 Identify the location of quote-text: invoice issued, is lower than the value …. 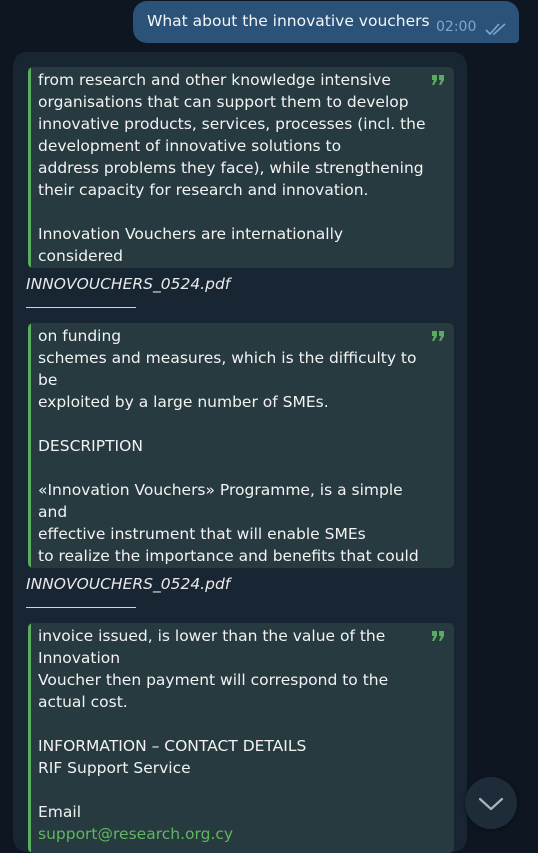
(213, 724).